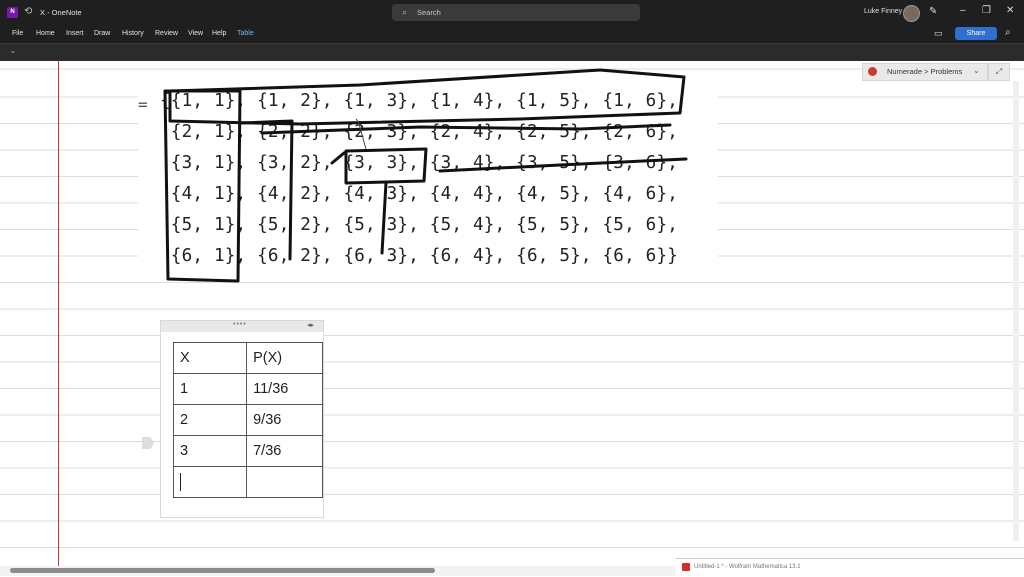 This screenshot has width=1024, height=577. I want to click on table-cell: 11/36, so click(284, 389).